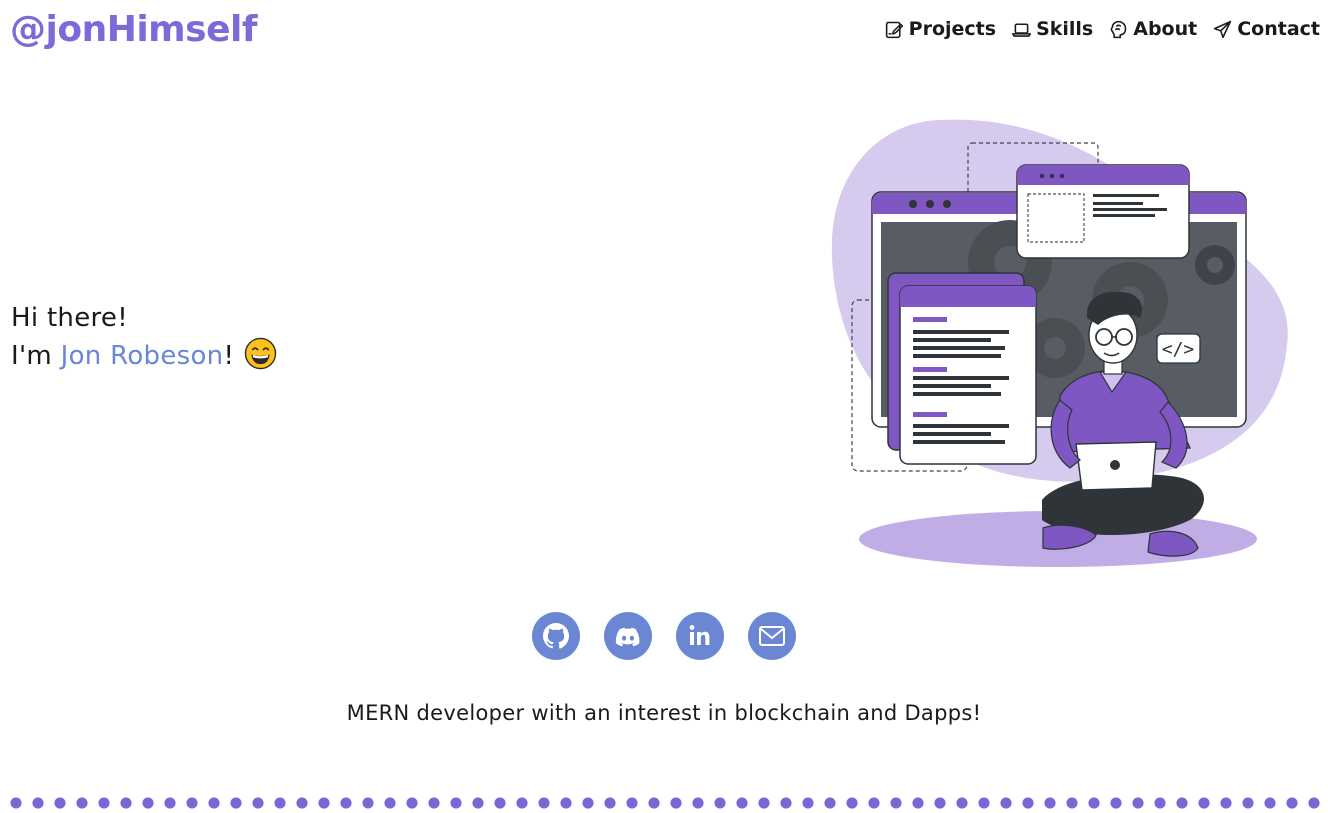  I want to click on nav-label-skills: Skills, so click(1065, 29).